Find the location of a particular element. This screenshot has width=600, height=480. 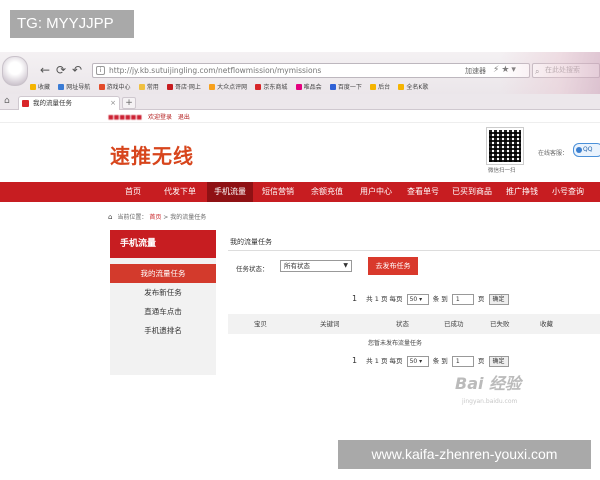

username-link: ■■■■■■ is located at coordinates (125, 117).